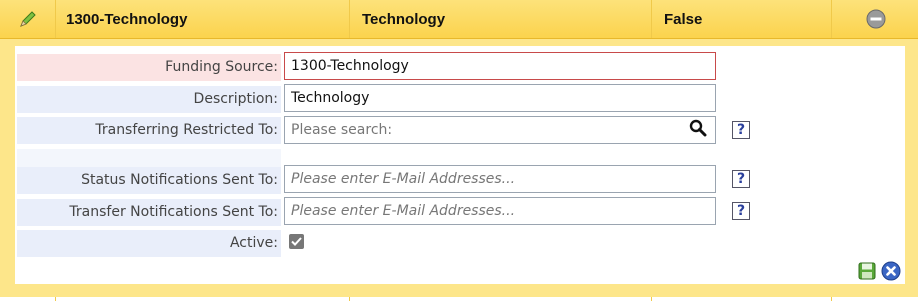  I want to click on active-checkbox, so click(296, 241).